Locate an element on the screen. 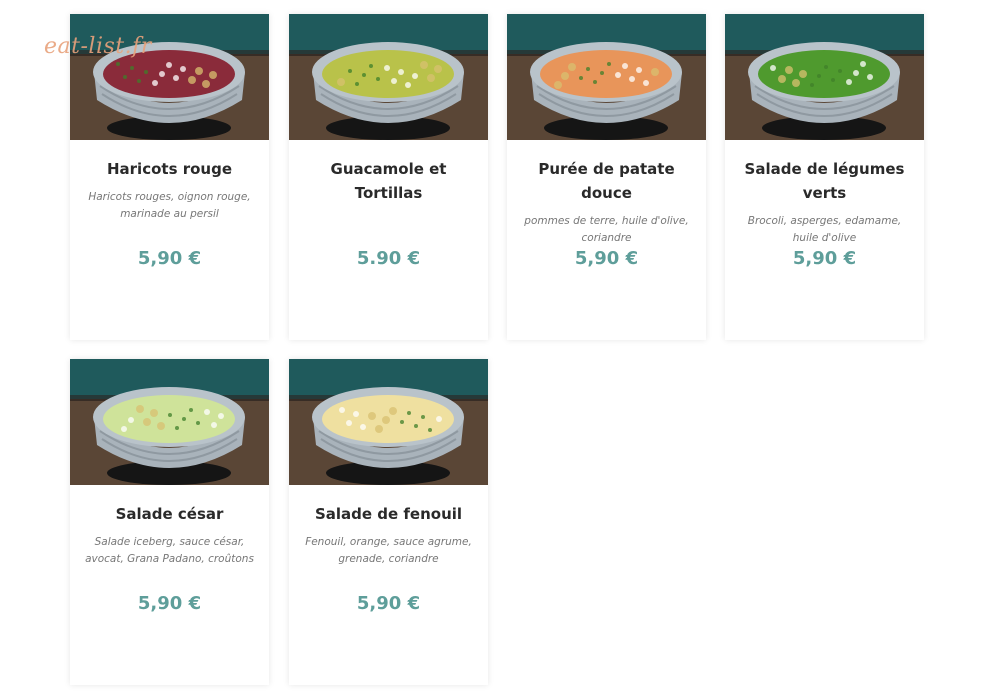 The image size is (989, 691). caesar-salad-bowl-icon is located at coordinates (169, 422).